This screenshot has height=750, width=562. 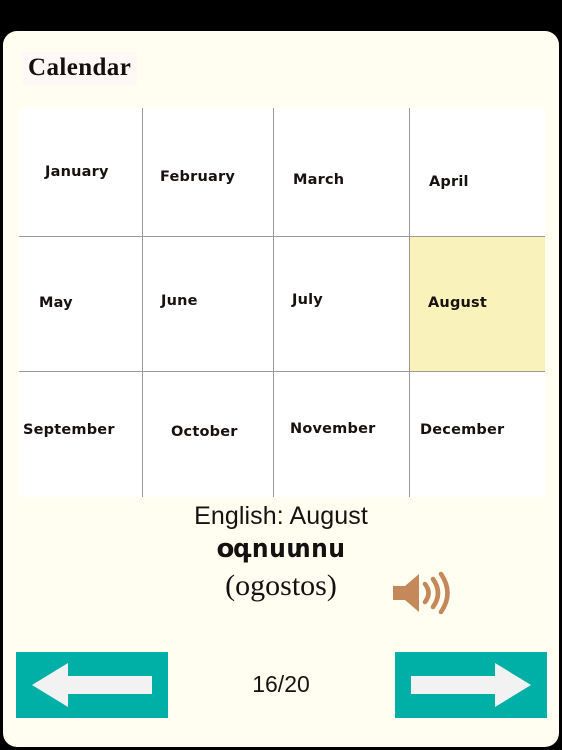 I want to click on month-cell-january: January, so click(x=81, y=172).